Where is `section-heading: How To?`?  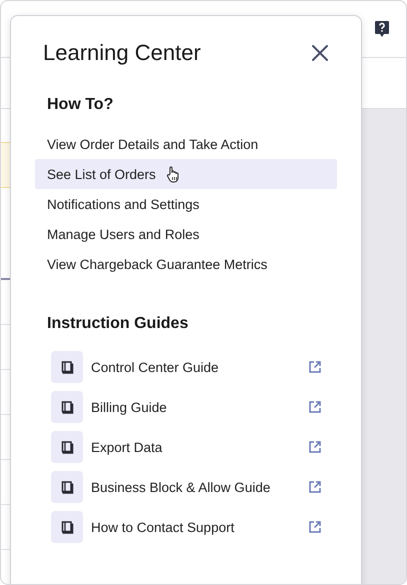 section-heading: How To? is located at coordinates (80, 105).